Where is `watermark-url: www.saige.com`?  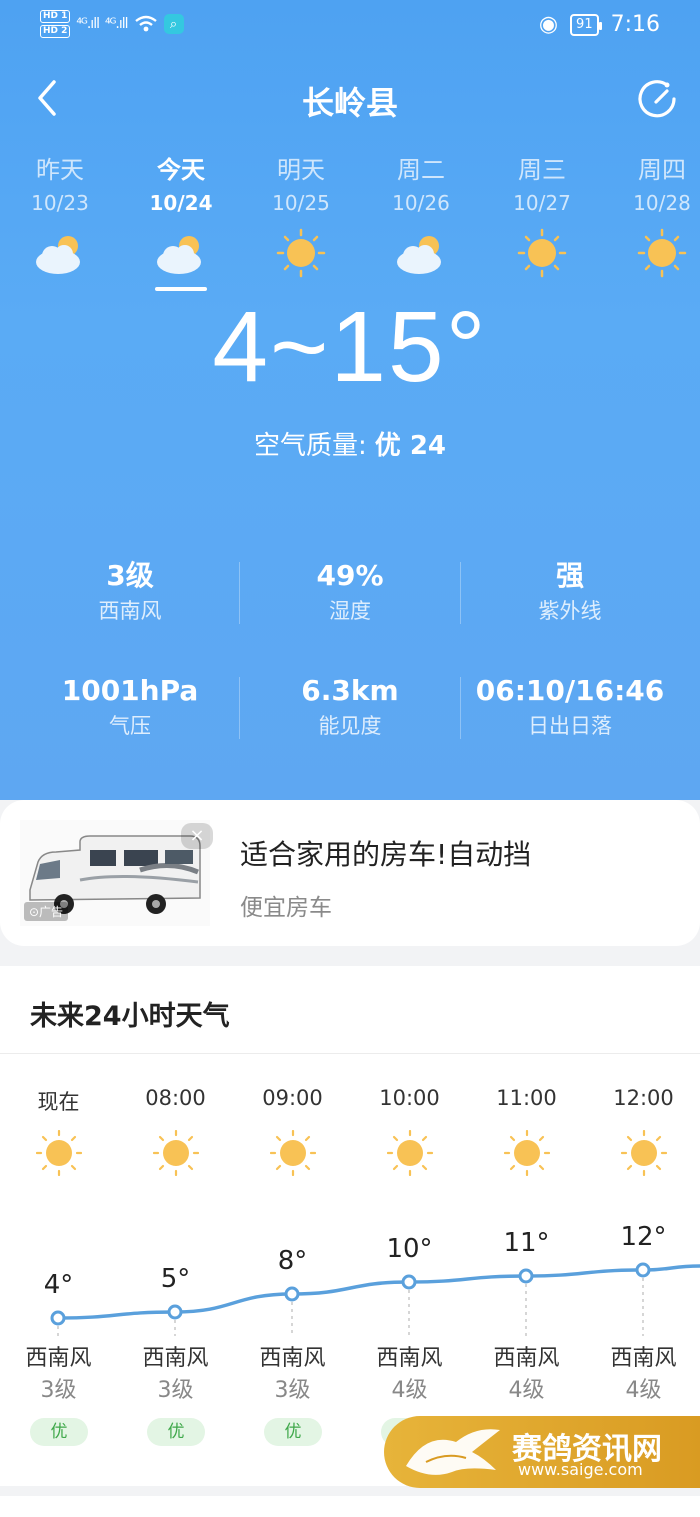
watermark-url: www.saige.com is located at coordinates (580, 1469).